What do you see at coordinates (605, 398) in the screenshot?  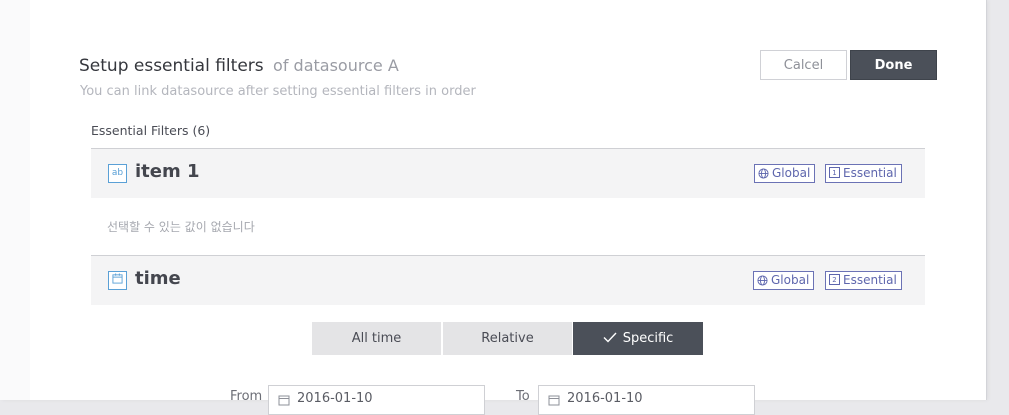 I see `to-date-value: 2016-01-10` at bounding box center [605, 398].